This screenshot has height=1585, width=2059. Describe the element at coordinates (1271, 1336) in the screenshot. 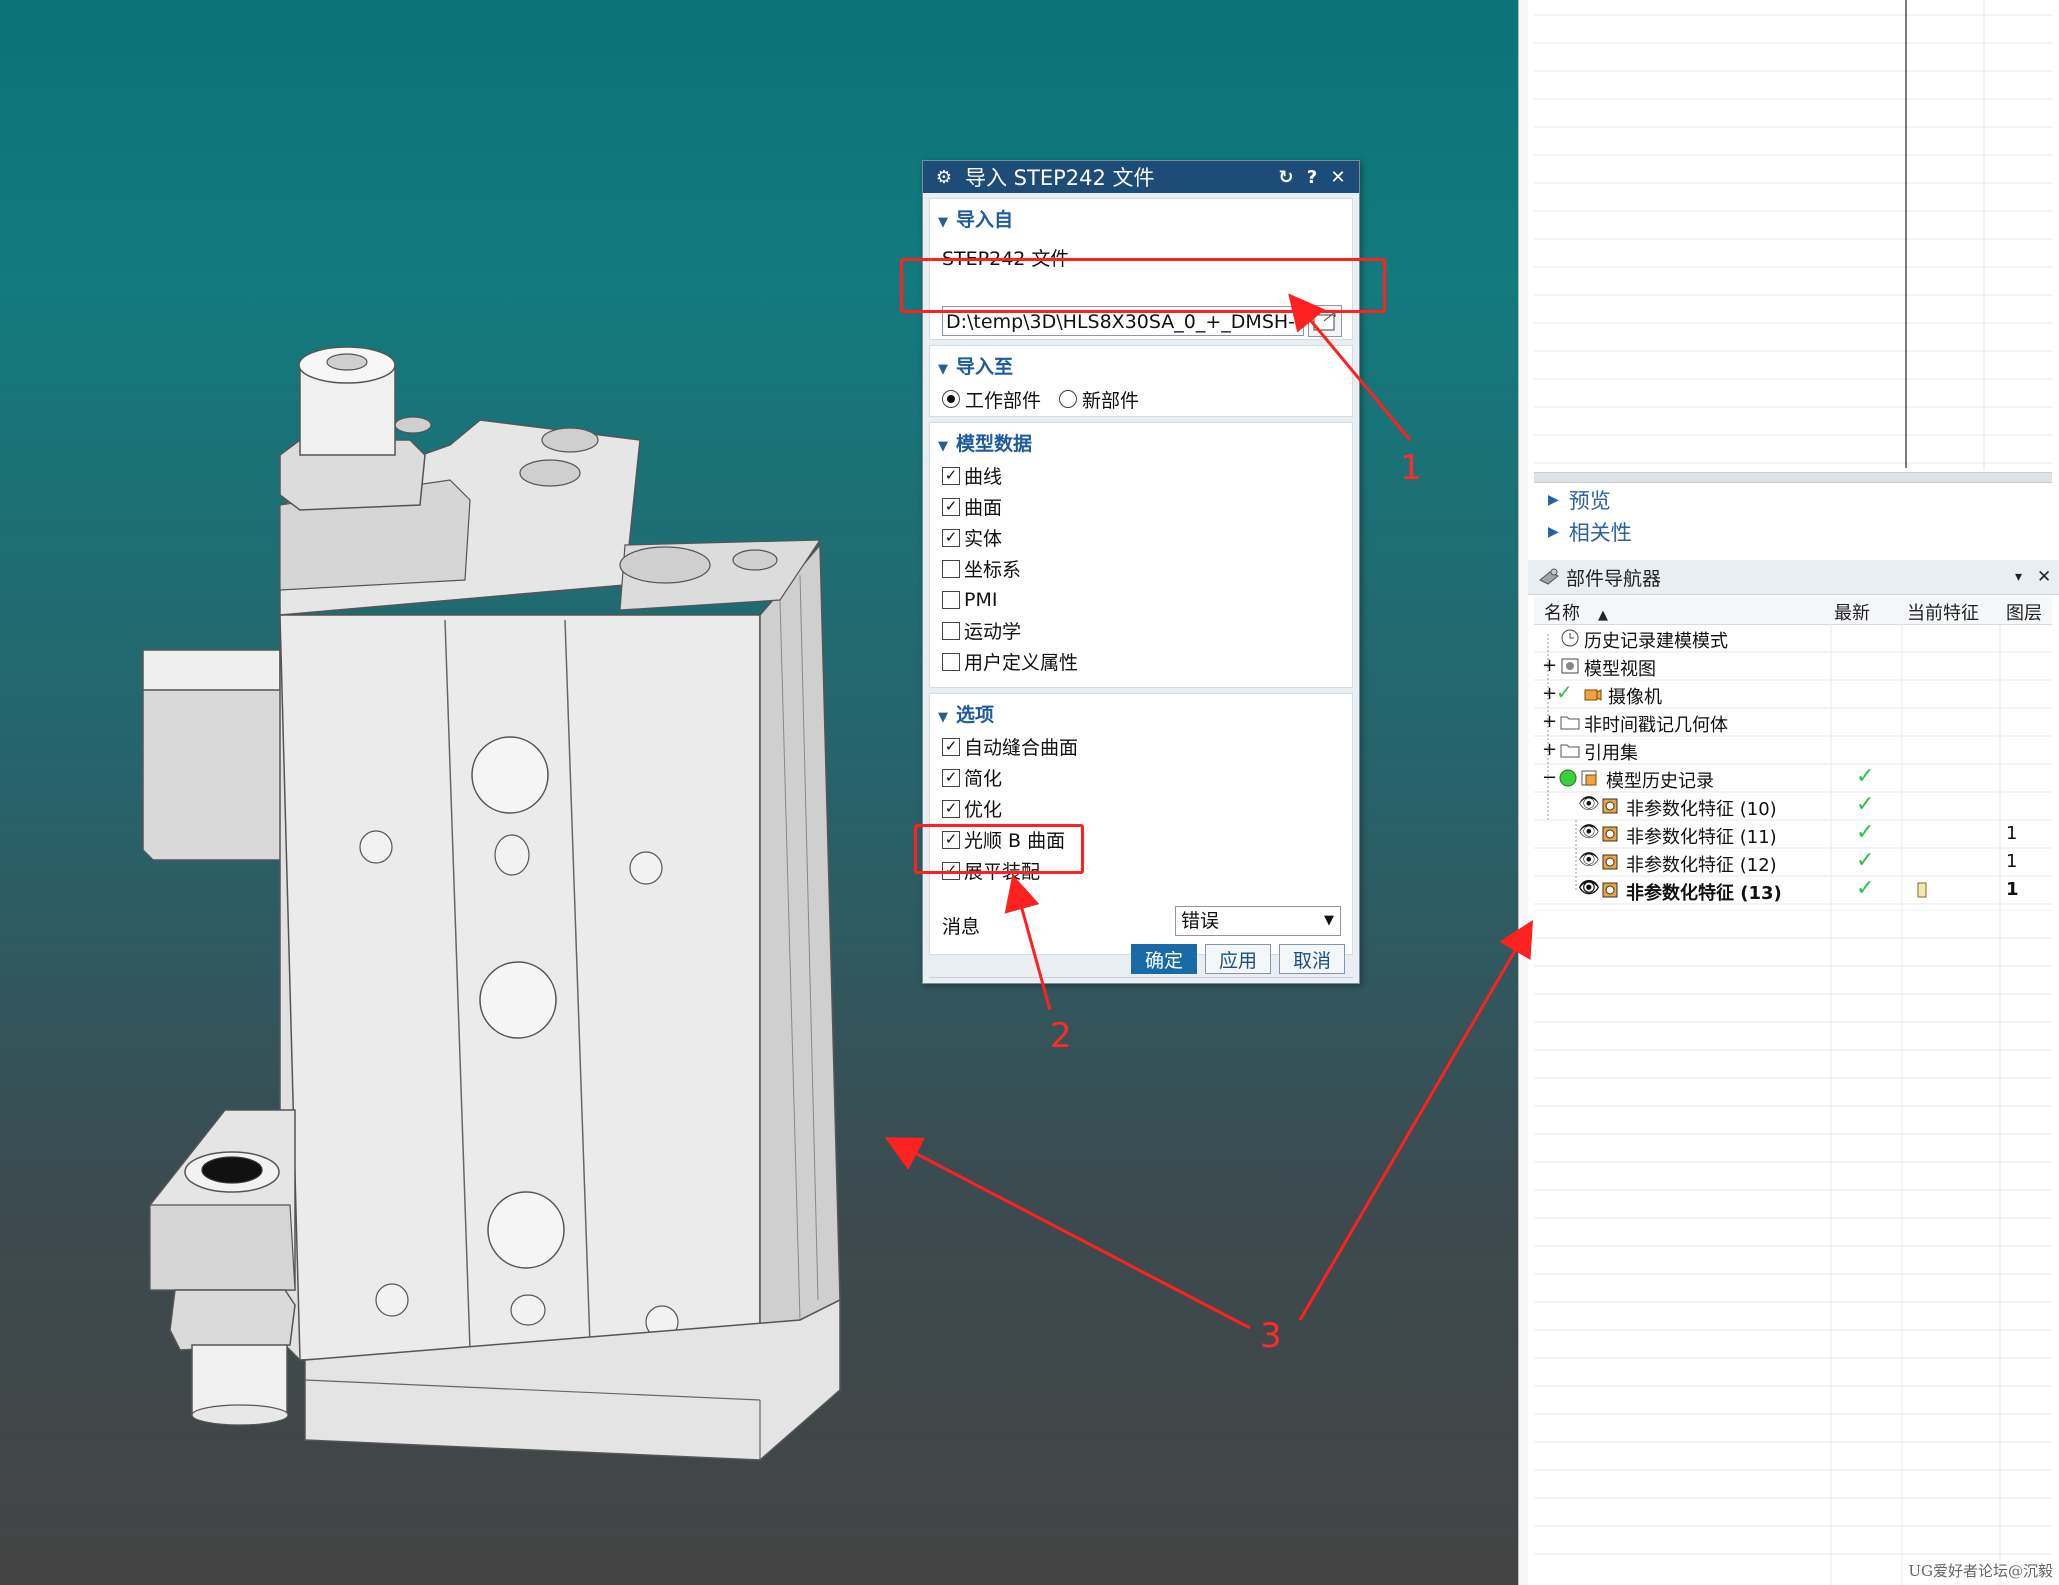

I see `annotation-number-3: 3` at that location.